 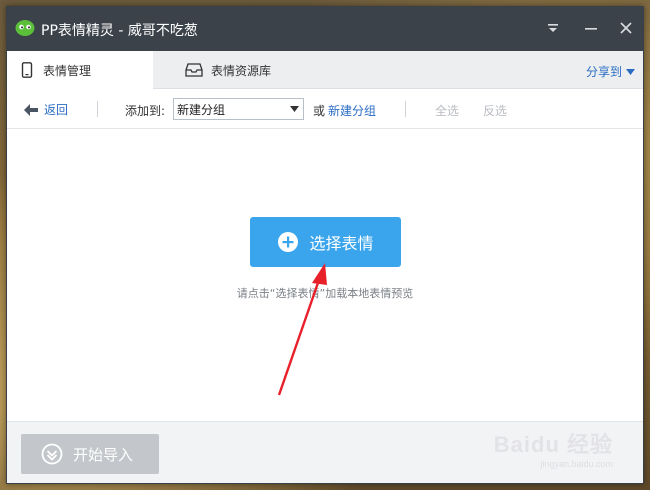 I want to click on select-all-button: 全选, so click(x=447, y=110).